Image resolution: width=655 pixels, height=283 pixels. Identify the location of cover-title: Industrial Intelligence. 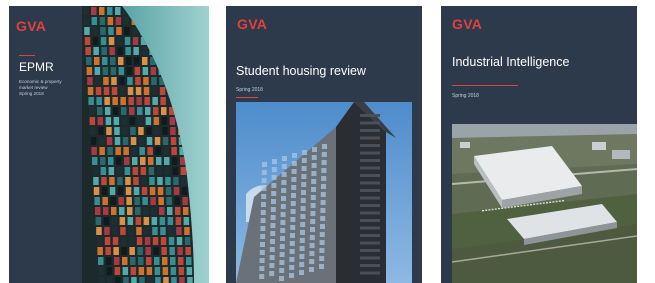
(511, 62).